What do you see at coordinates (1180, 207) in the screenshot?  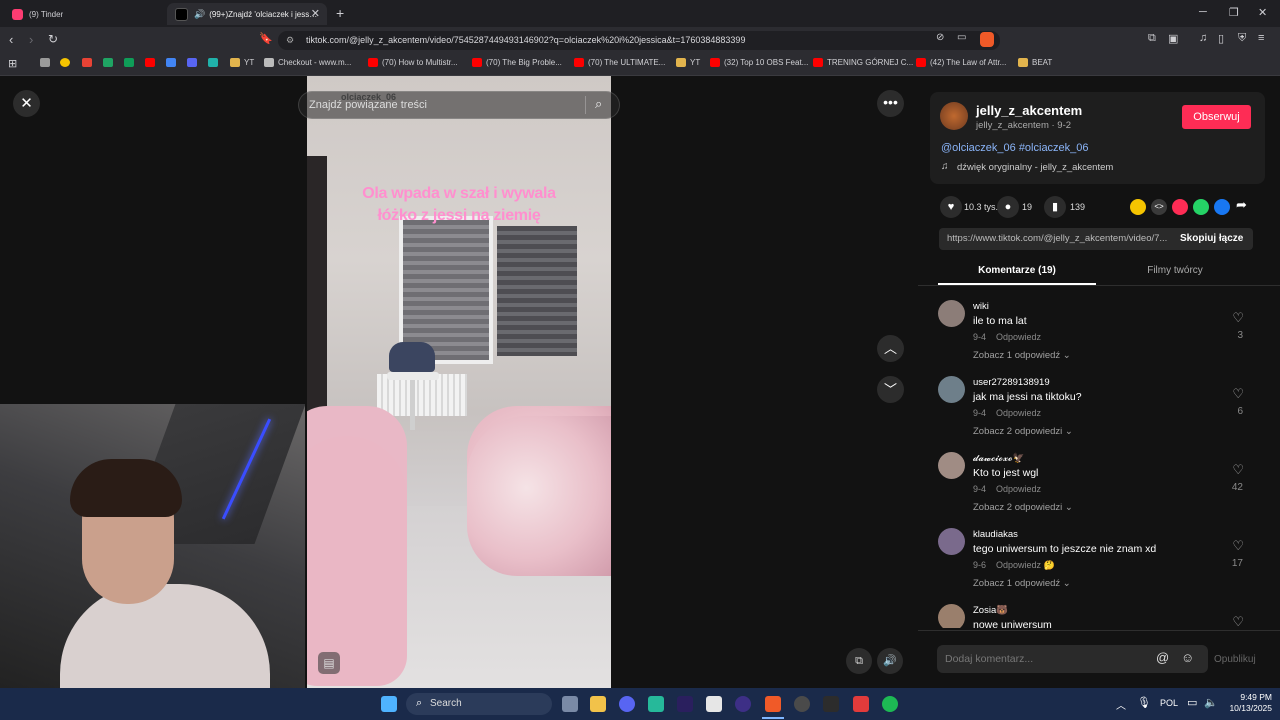 I see `send-icon` at bounding box center [1180, 207].